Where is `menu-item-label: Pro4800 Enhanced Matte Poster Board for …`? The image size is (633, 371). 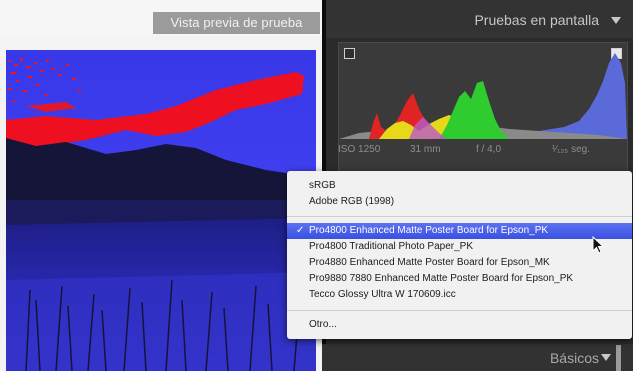 menu-item-label: Pro4800 Enhanced Matte Poster Board for … is located at coordinates (429, 230).